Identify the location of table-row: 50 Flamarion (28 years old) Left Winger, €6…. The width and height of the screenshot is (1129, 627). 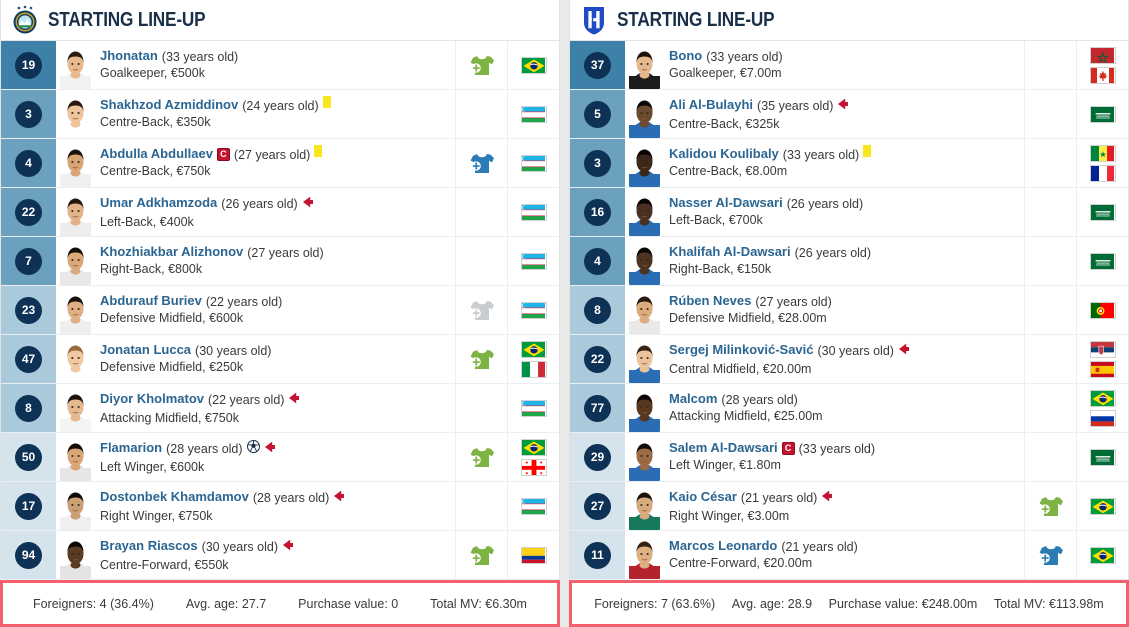
(280, 457).